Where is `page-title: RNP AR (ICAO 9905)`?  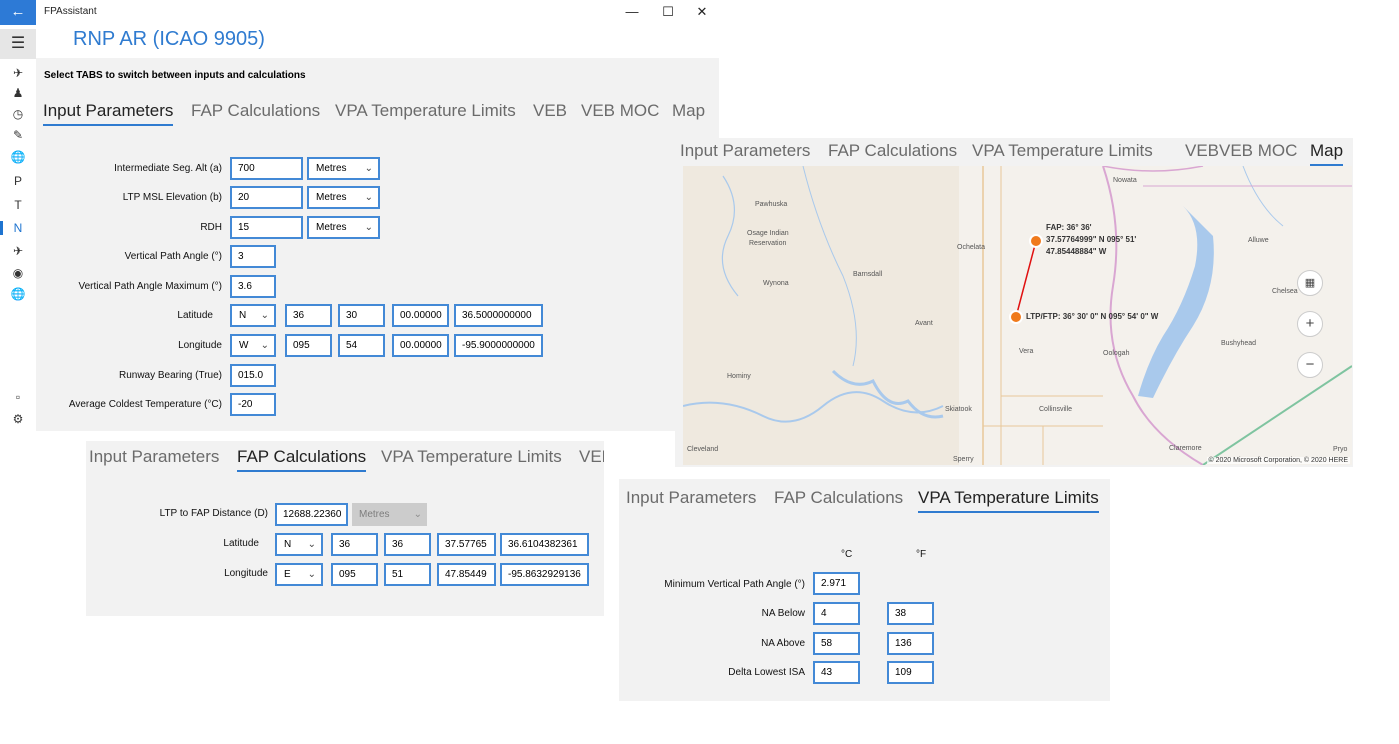
page-title: RNP AR (ICAO 9905) is located at coordinates (169, 39).